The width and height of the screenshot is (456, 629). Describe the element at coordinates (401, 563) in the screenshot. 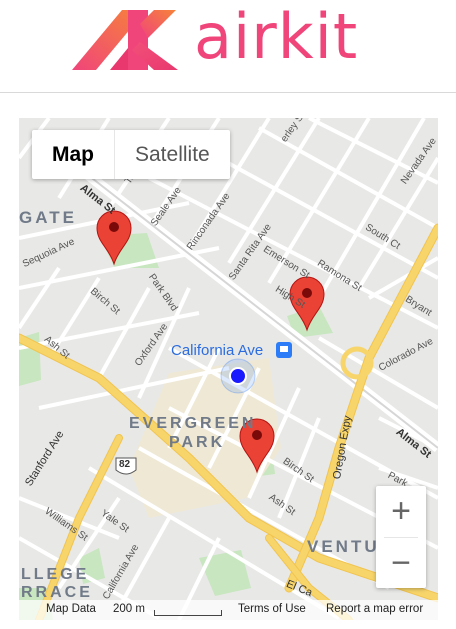

I see `zoom-out-button: −` at that location.